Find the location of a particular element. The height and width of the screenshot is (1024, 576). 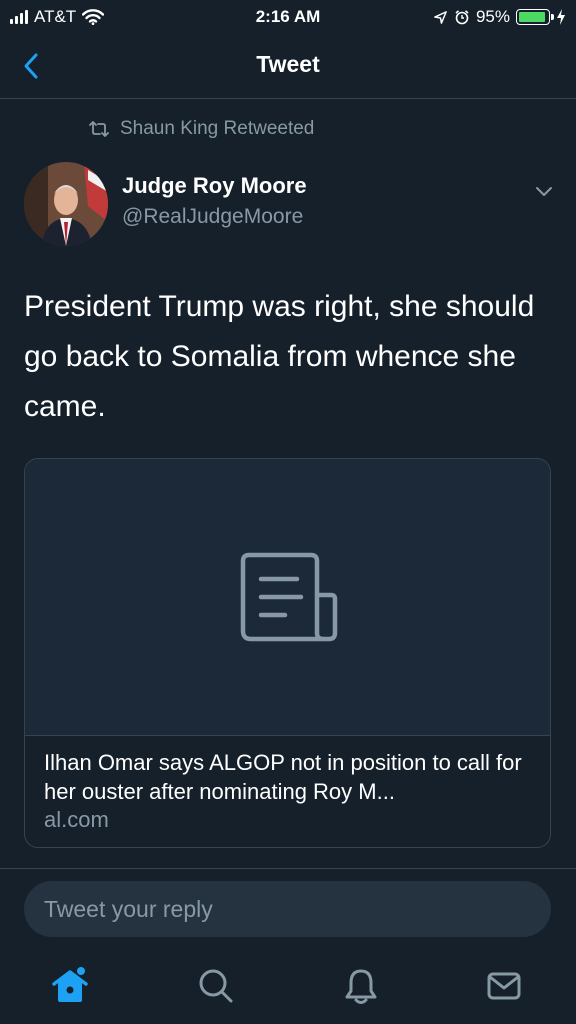

search-icon is located at coordinates (216, 986).